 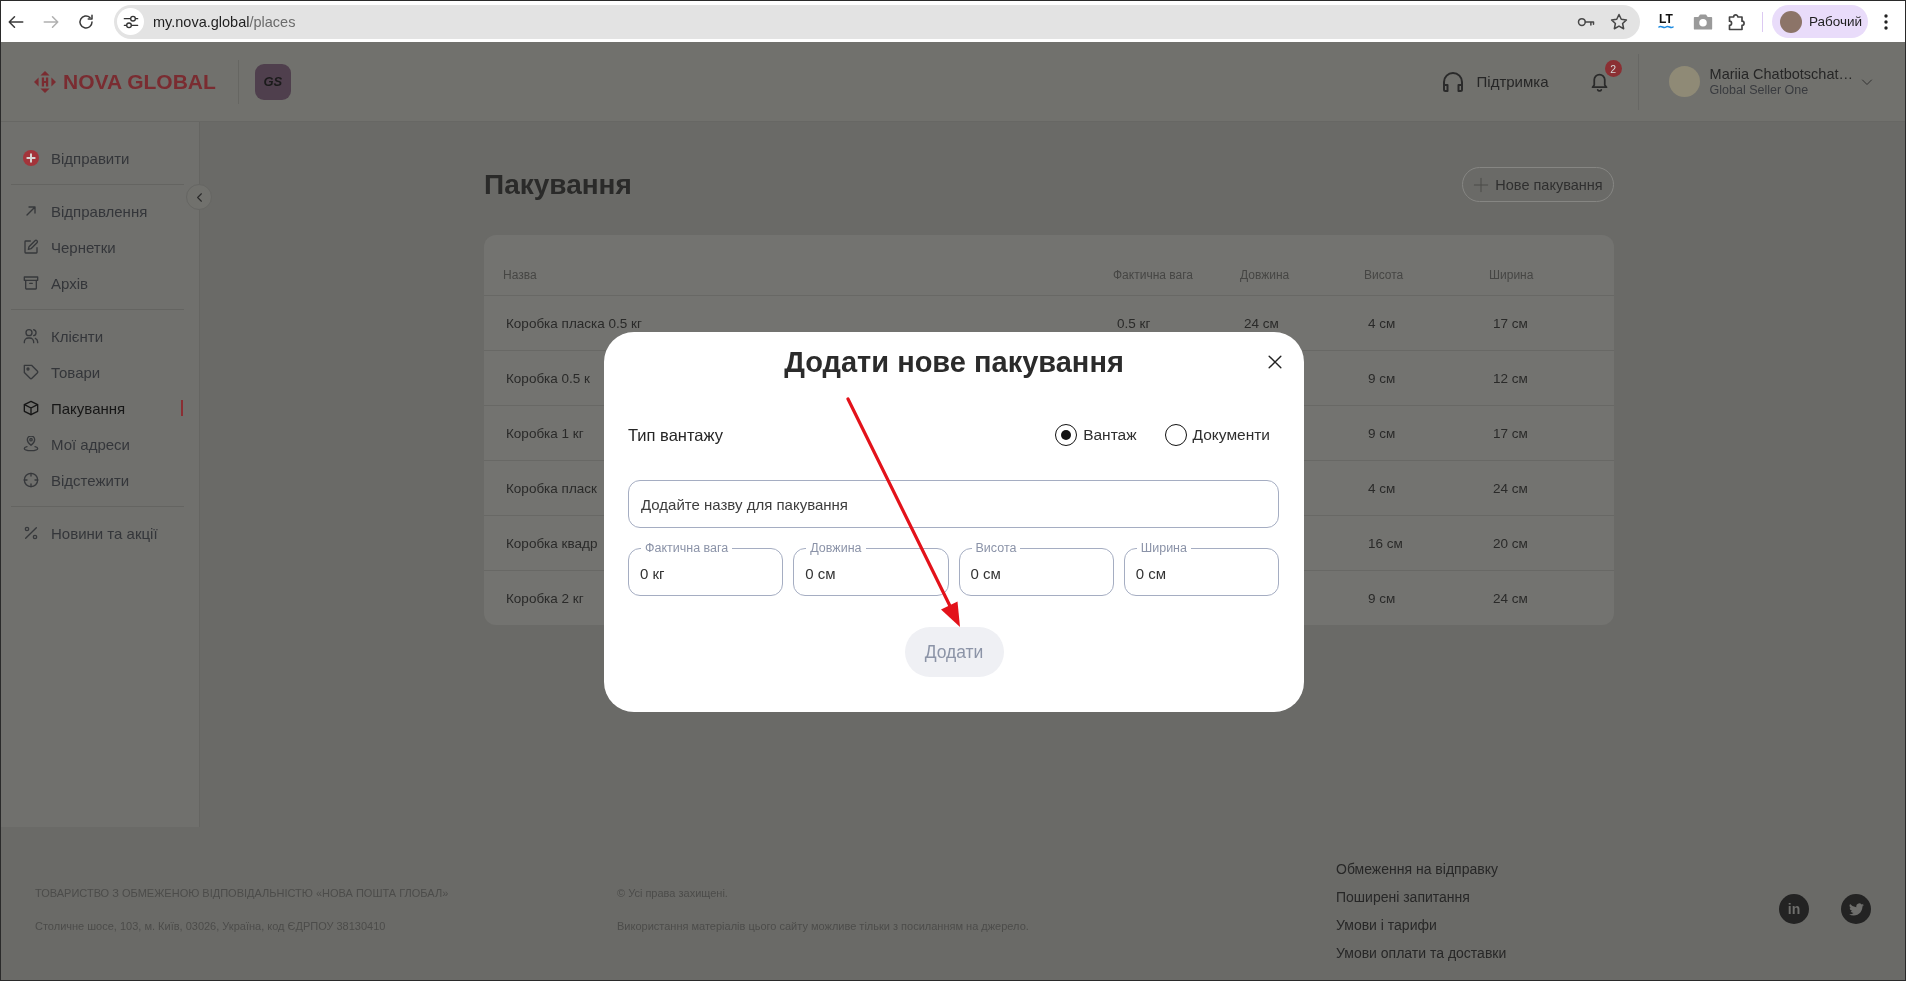 What do you see at coordinates (31, 444) in the screenshot?
I see `location-pin-icon` at bounding box center [31, 444].